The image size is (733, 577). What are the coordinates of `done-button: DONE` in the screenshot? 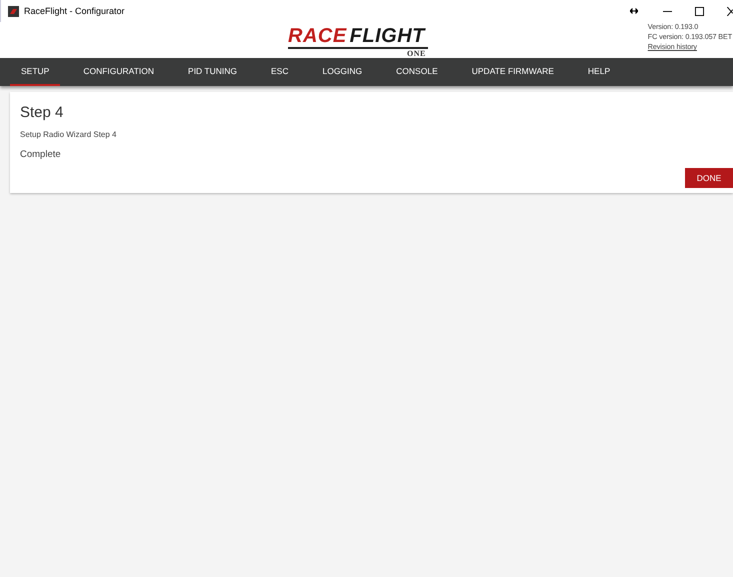 It's located at (709, 178).